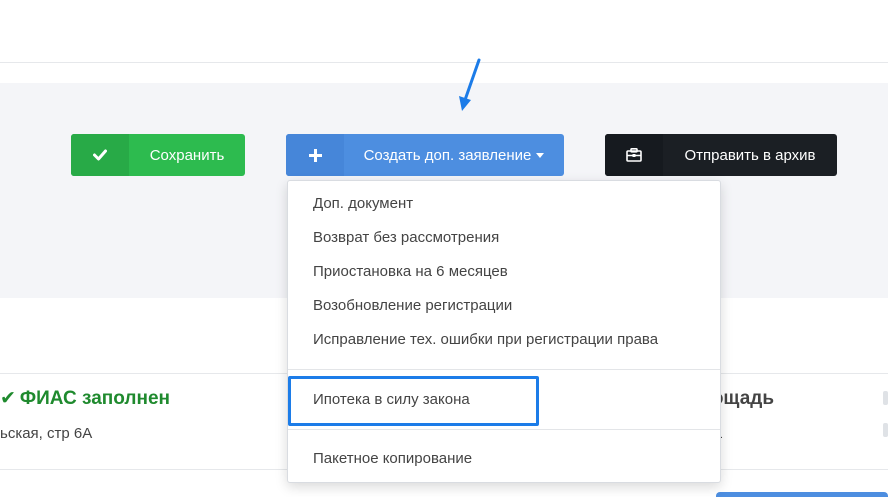 This screenshot has height=497, width=888. What do you see at coordinates (392, 458) in the screenshot?
I see `menu-item-batch-copy: Пакетное копирование` at bounding box center [392, 458].